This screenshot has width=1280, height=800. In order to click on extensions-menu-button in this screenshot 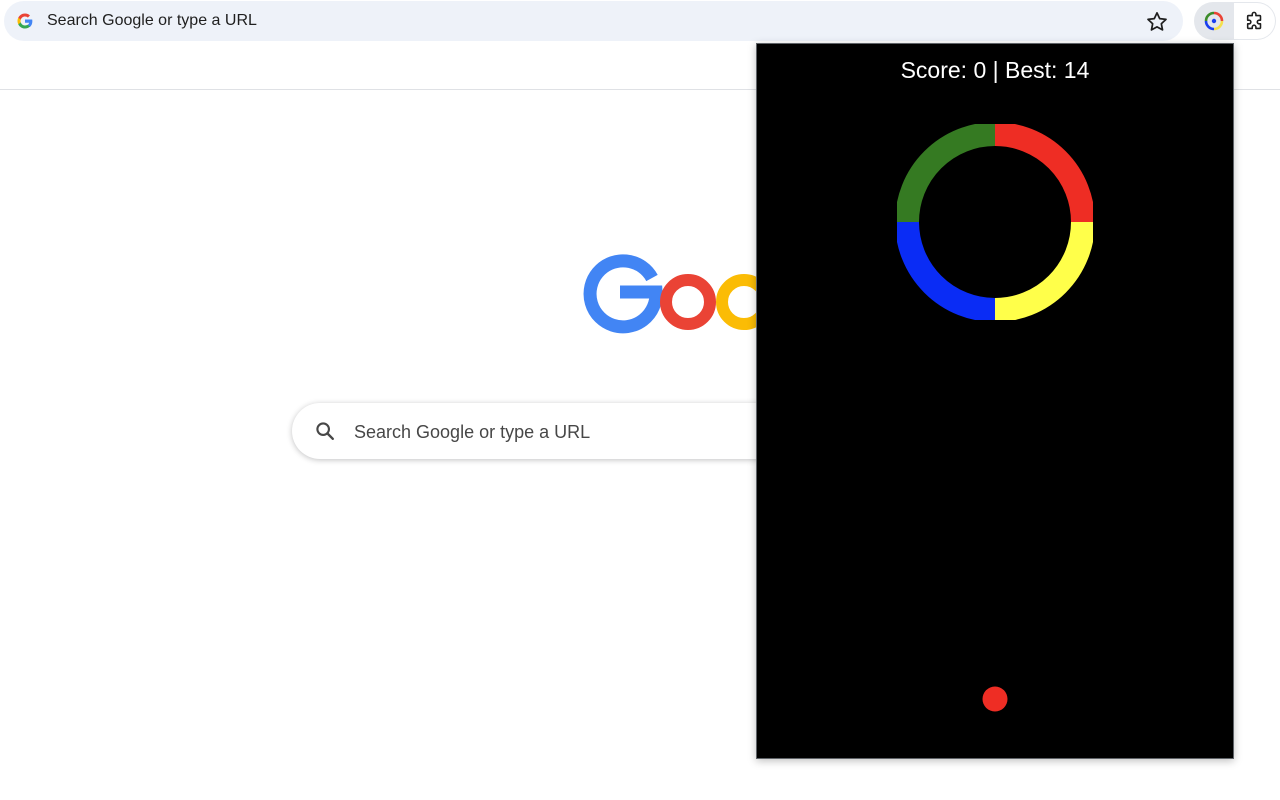, I will do `click(1255, 21)`.